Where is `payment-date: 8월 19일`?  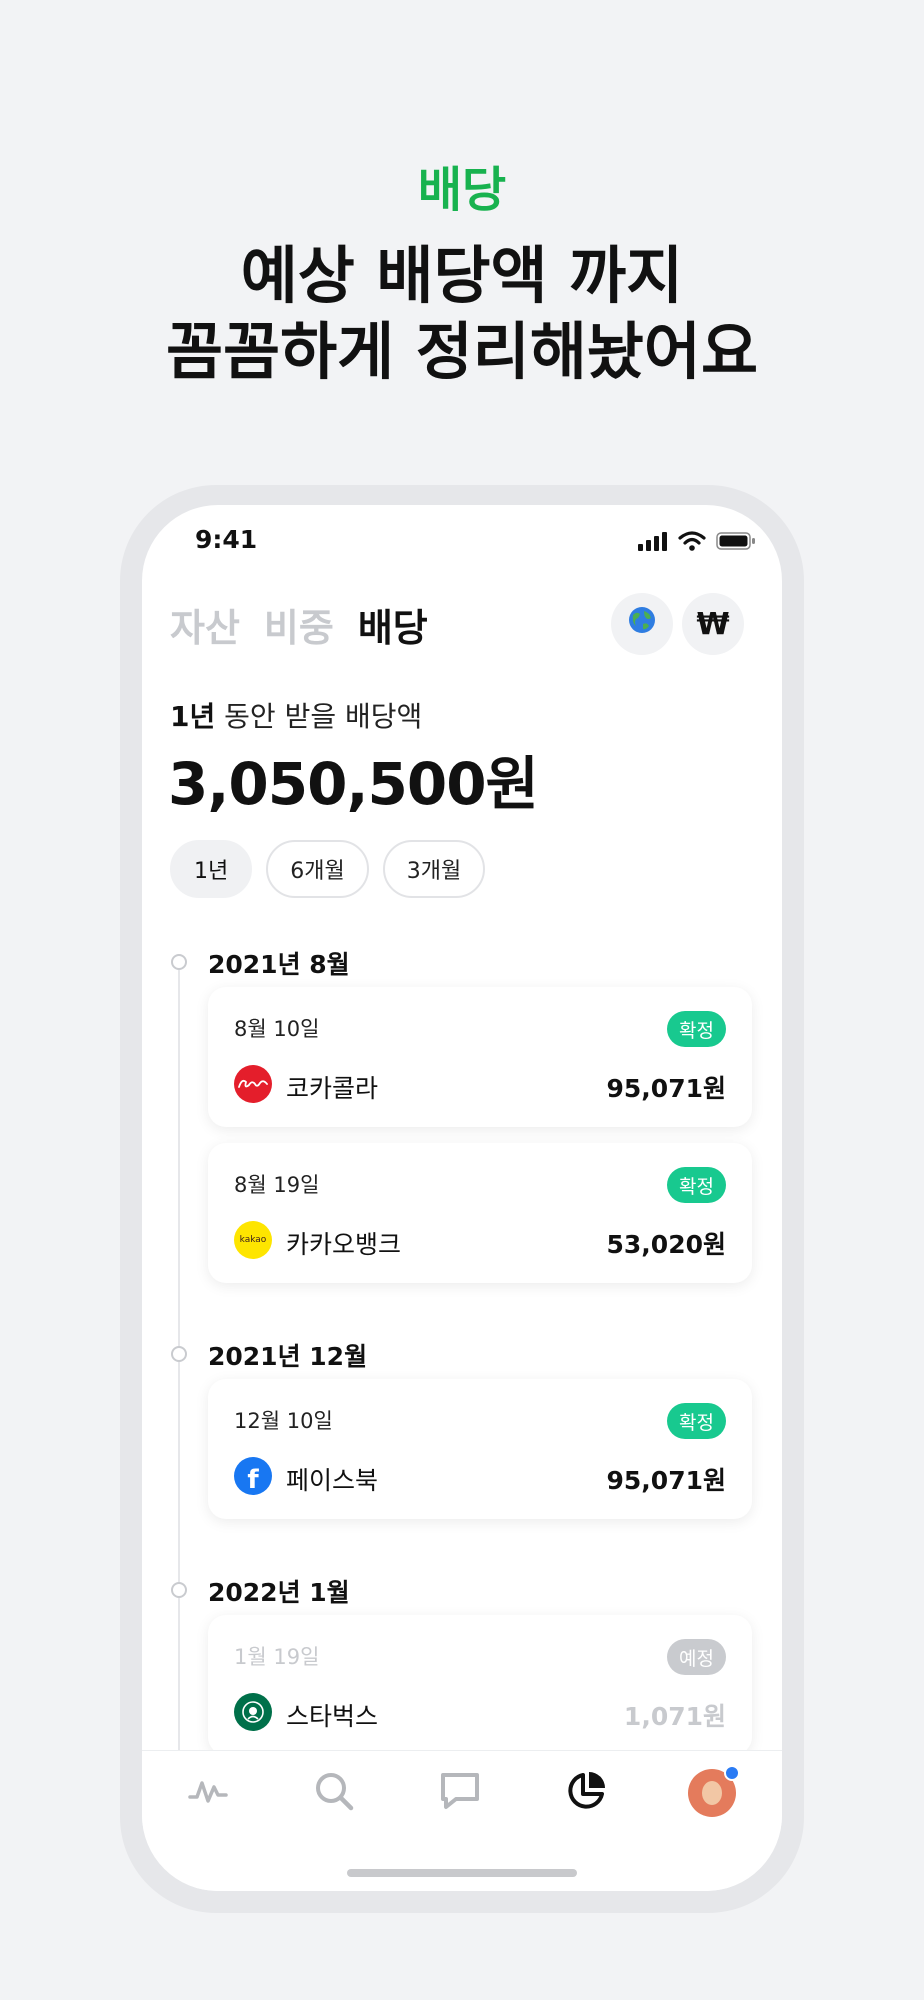 payment-date: 8월 19일 is located at coordinates (277, 1185).